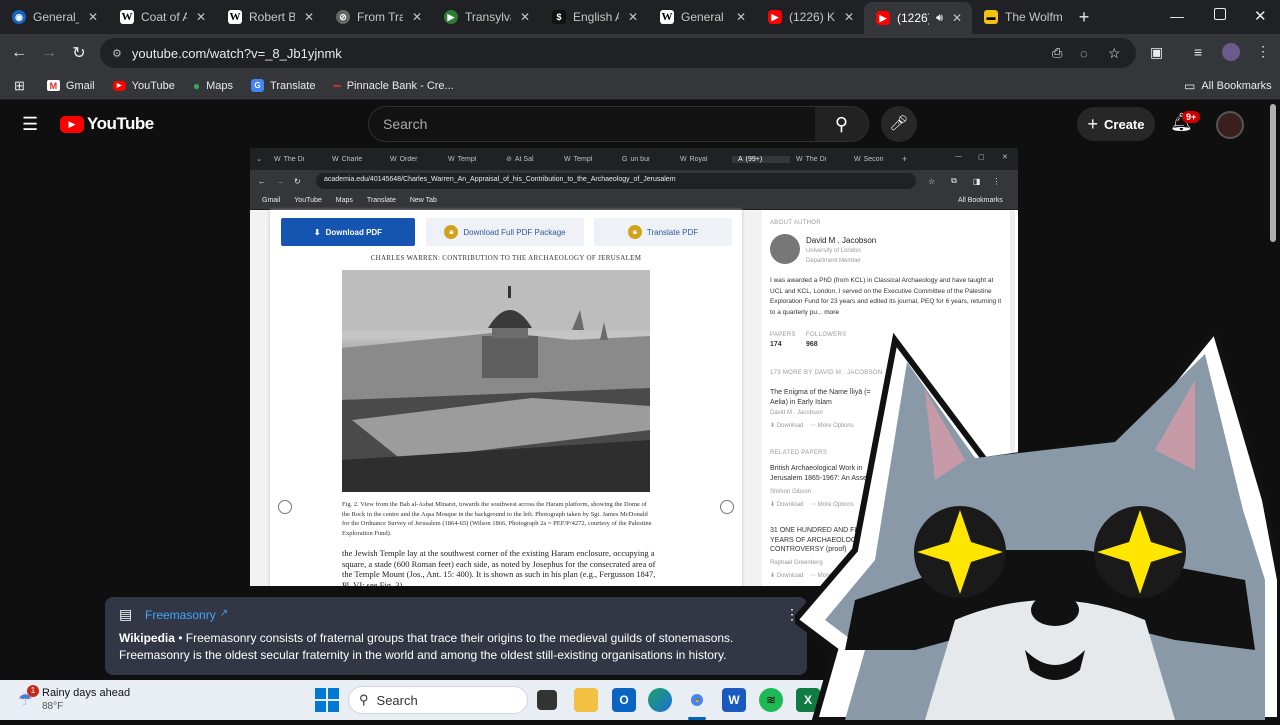  I want to click on weather-title: Rainy days ahead, so click(86, 693).